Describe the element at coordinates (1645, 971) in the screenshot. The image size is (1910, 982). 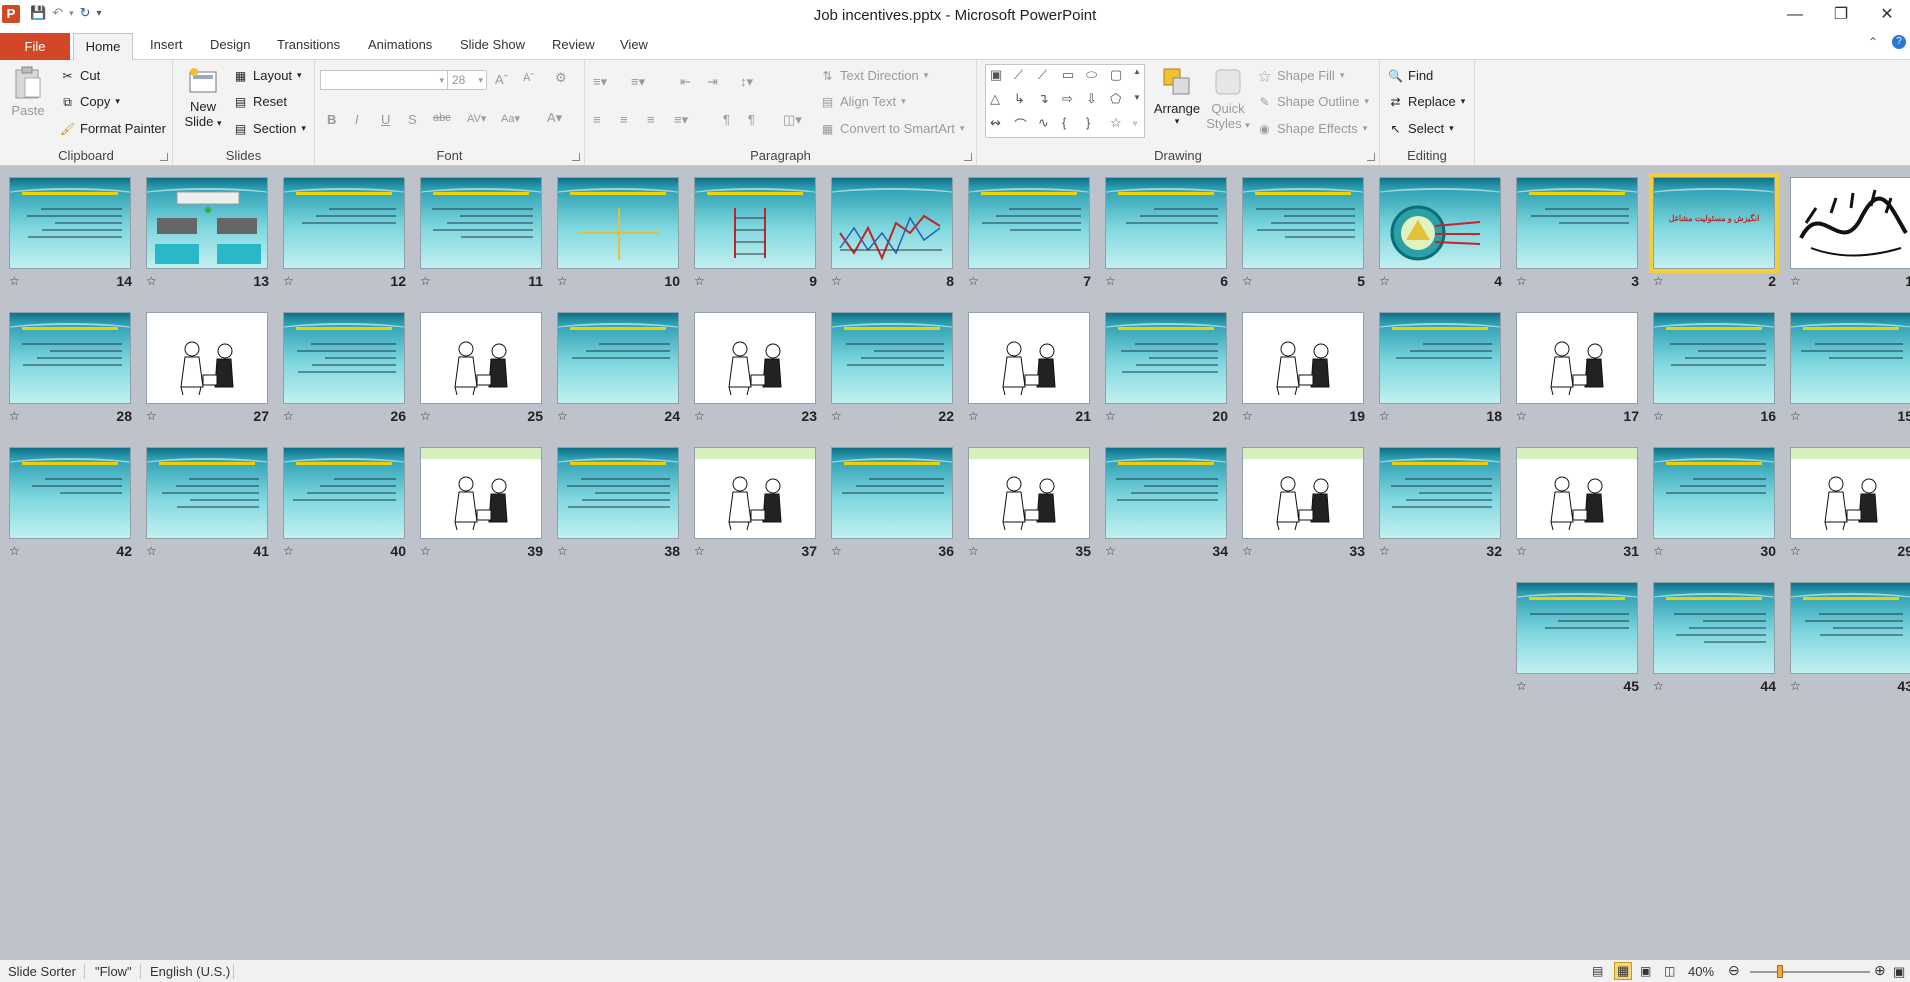
I see `reading-view-icon: ▣` at that location.